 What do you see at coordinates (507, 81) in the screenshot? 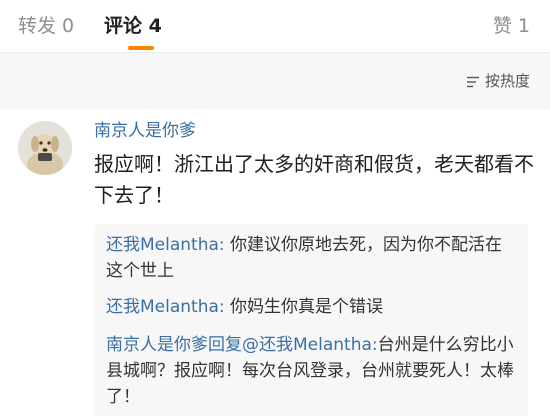
I see `sort-label: 按热度` at bounding box center [507, 81].